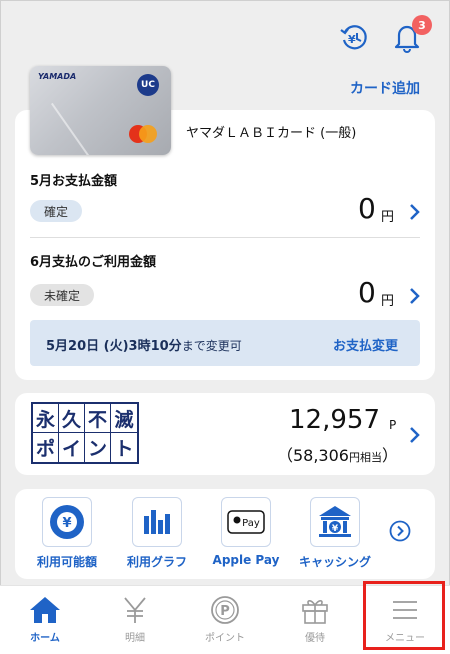  Describe the element at coordinates (72, 418) in the screenshot. I see `logo-char: 久` at that location.